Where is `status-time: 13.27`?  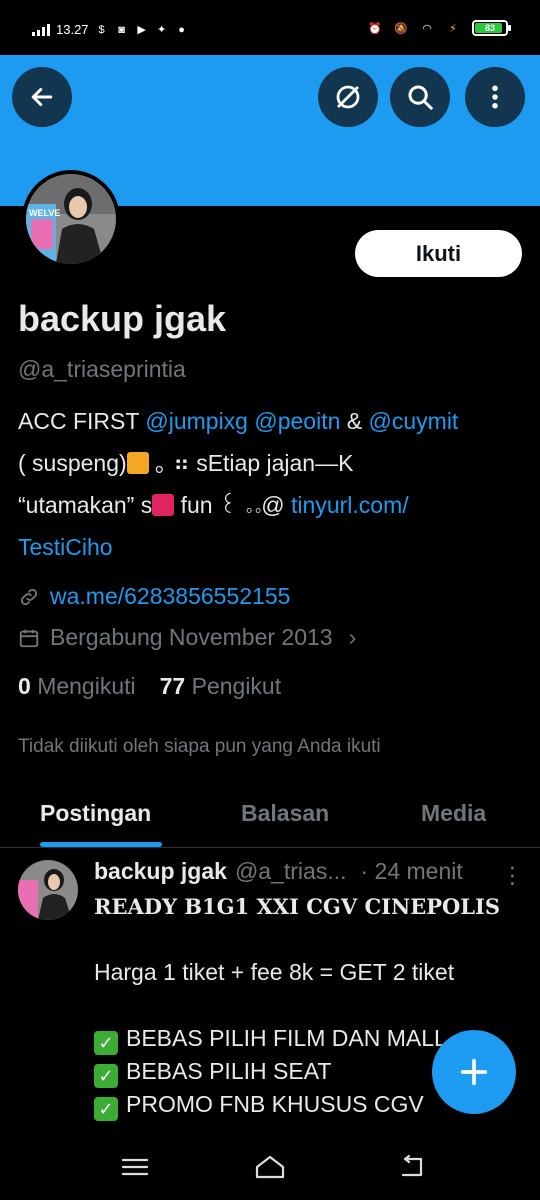 status-time: 13.27 is located at coordinates (72, 29).